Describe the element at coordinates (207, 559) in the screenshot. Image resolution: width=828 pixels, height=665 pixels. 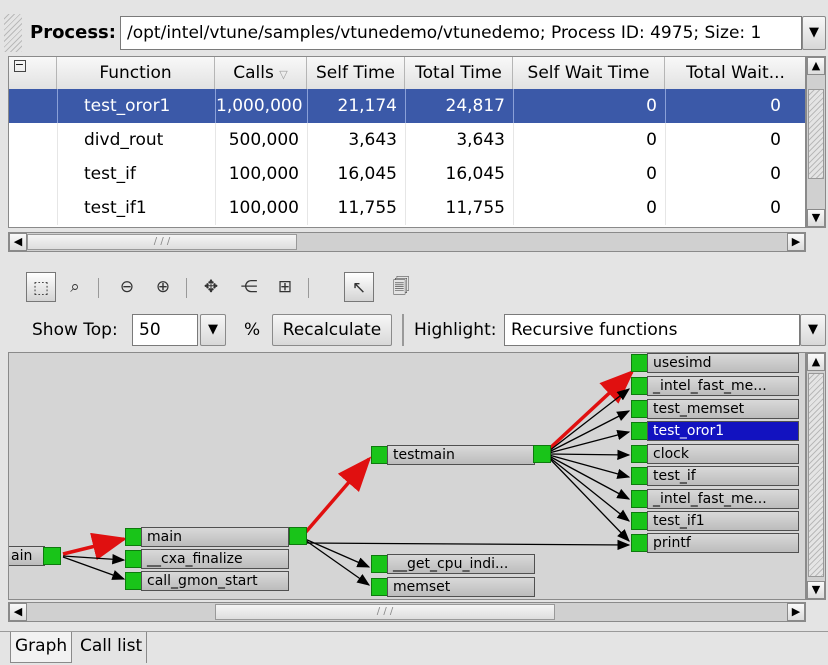
I see `graph-node-cxa-finalize: __cxa_finalize` at that location.